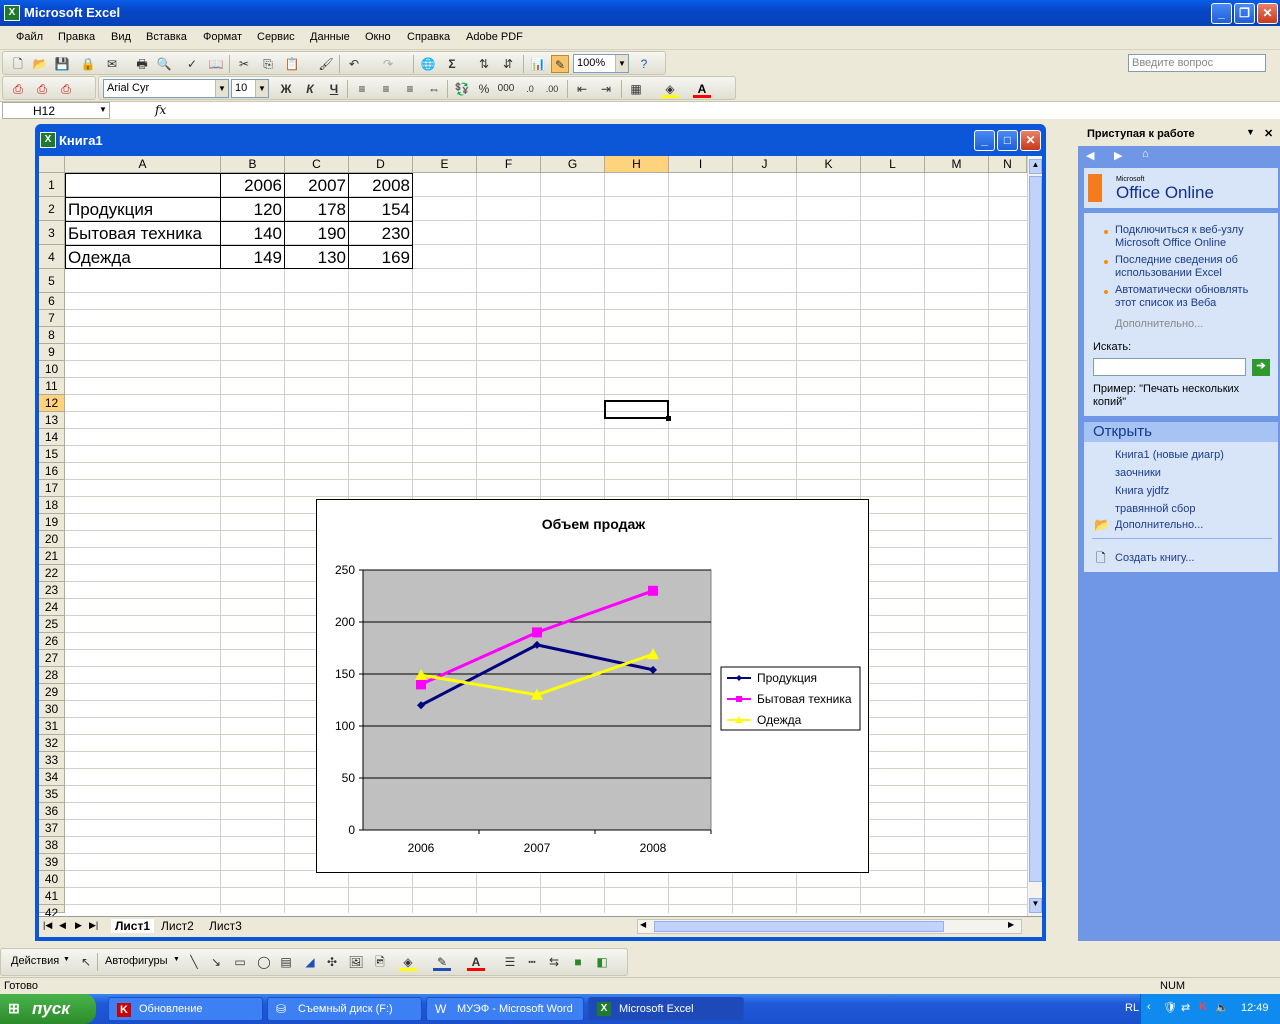  Describe the element at coordinates (381, 258) in the screenshot. I see `cell-d4: 169` at that location.